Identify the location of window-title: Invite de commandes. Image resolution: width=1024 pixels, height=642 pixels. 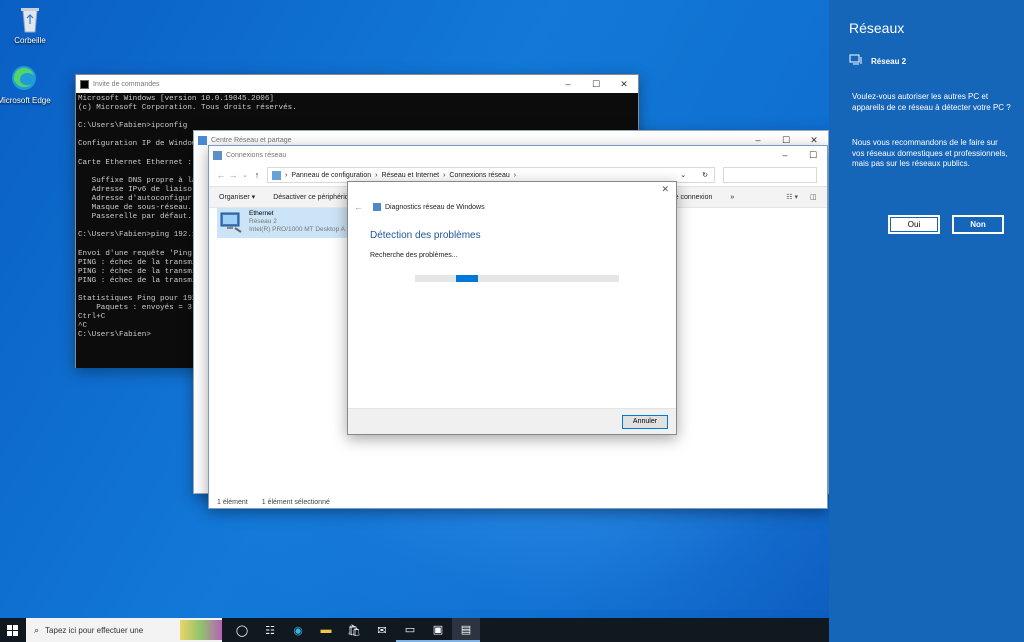
(126, 84).